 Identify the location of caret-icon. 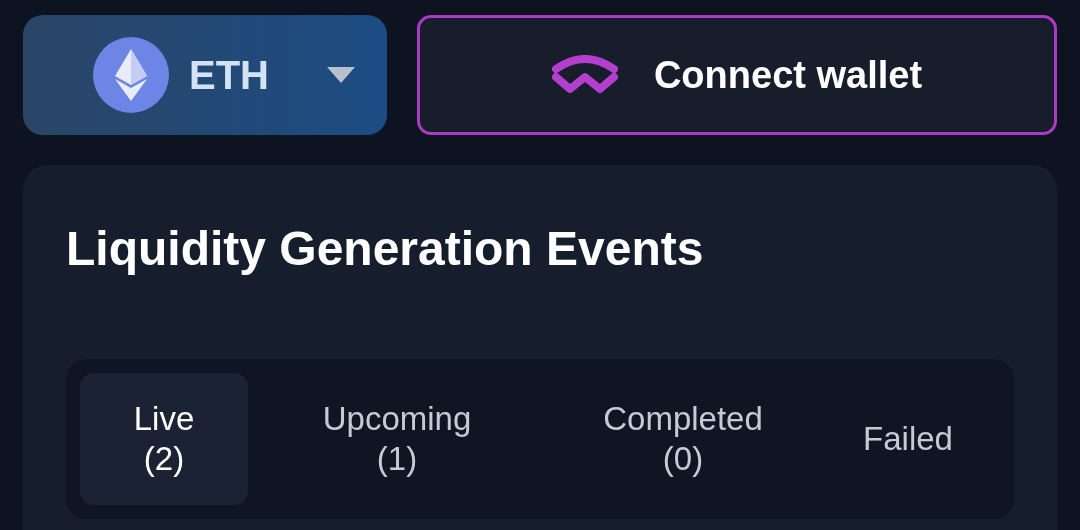
(341, 75).